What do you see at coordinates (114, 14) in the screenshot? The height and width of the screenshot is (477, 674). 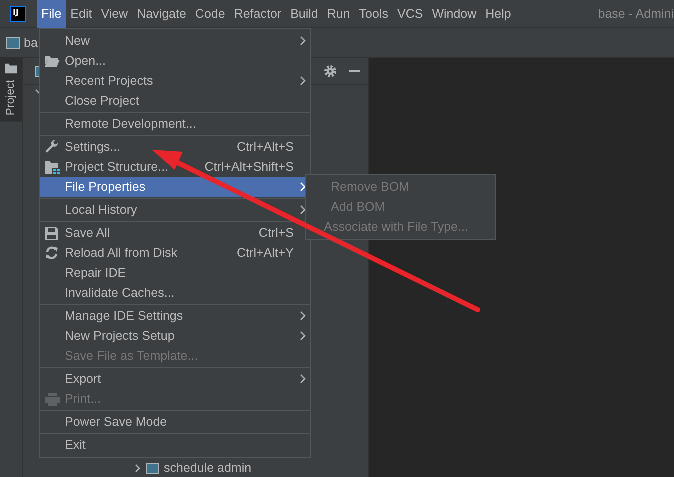 I see `menu-bar-item: View` at bounding box center [114, 14].